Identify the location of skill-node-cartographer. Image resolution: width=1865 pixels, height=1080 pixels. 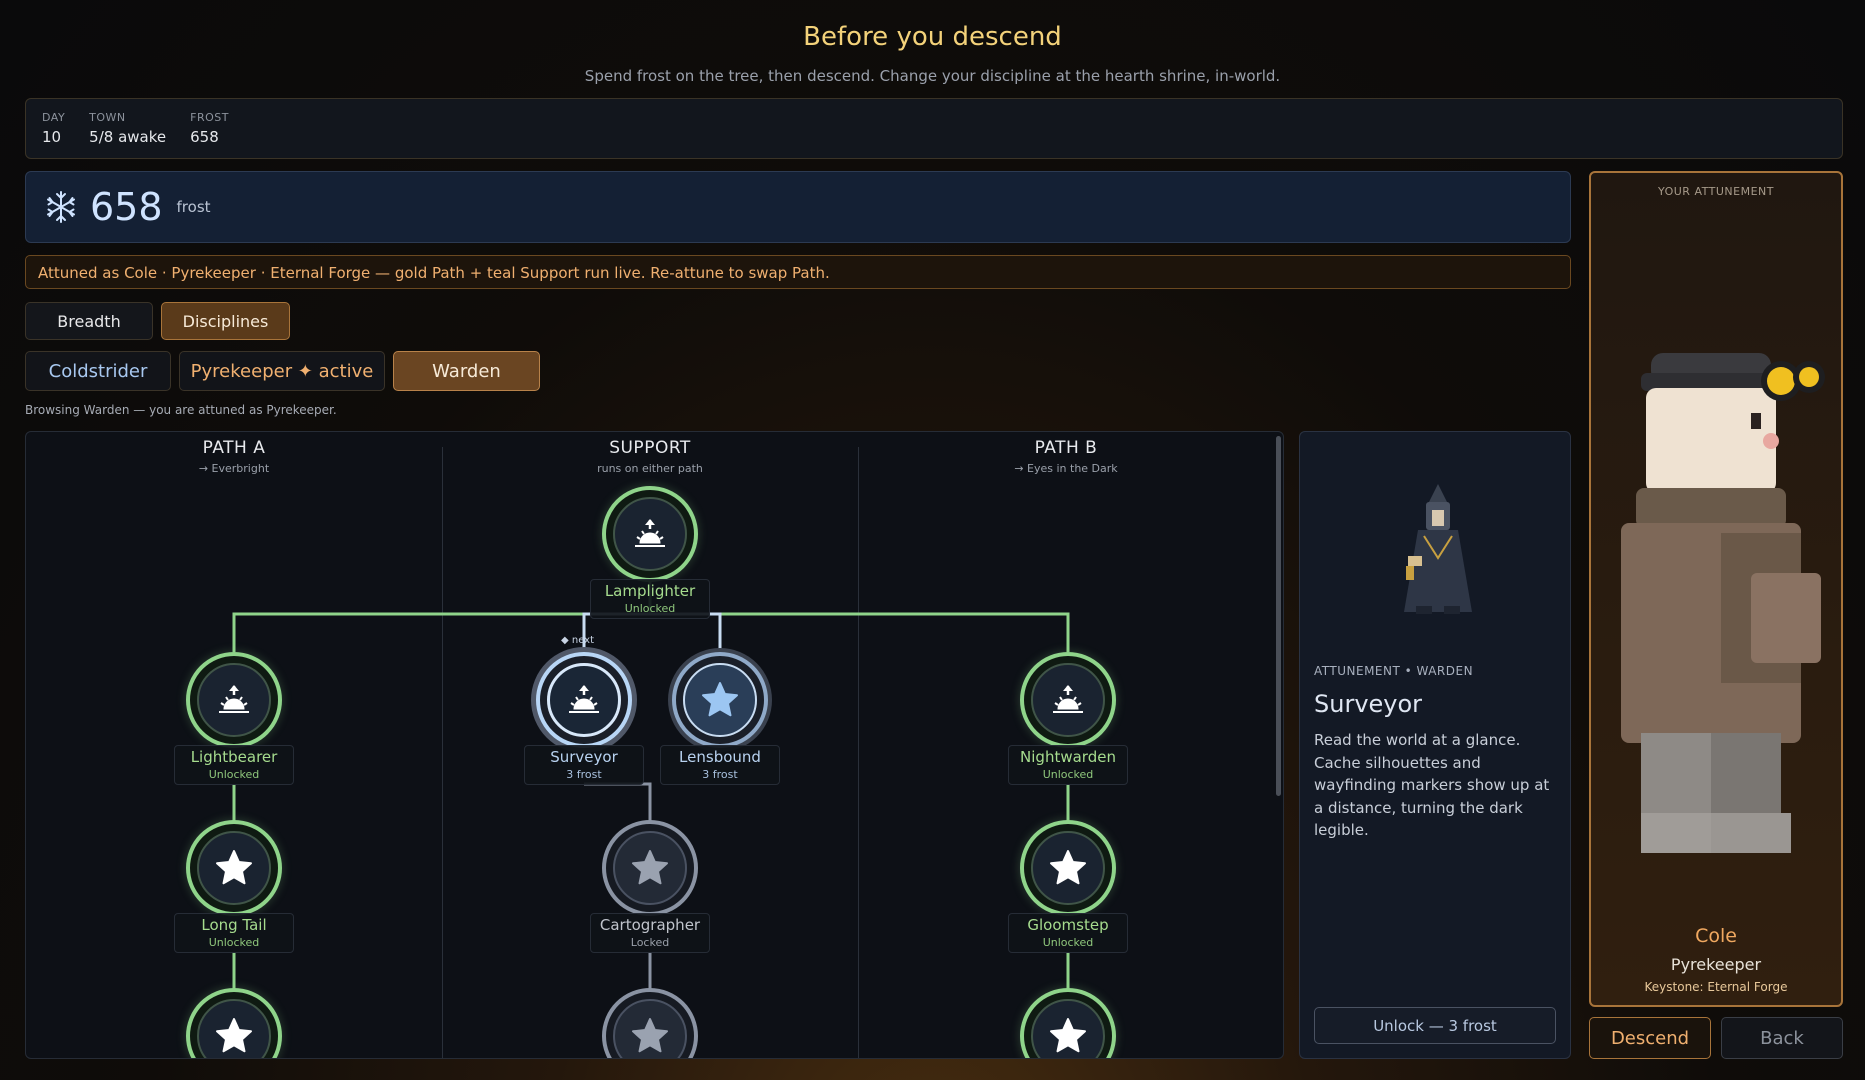
(650, 868).